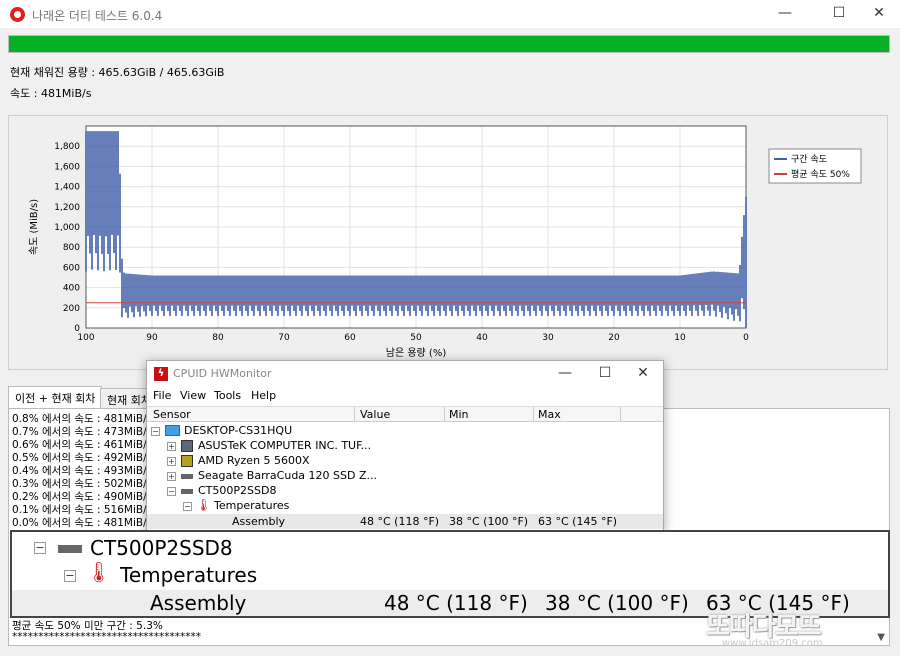  I want to click on speed-text: 속도 : 481MiB/s, so click(51, 93).